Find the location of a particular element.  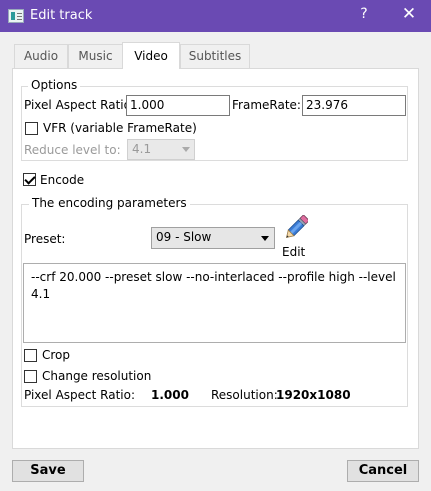

help-button: ? is located at coordinates (364, 14).